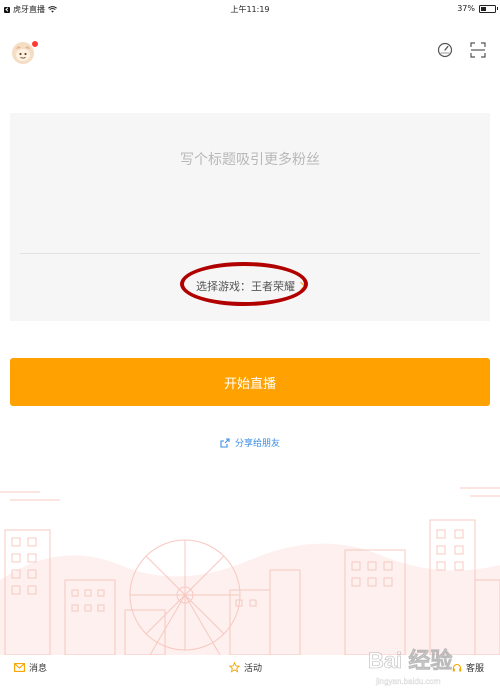 This screenshot has height=690, width=500. Describe the element at coordinates (19, 667) in the screenshot. I see `envelope-icon` at that location.